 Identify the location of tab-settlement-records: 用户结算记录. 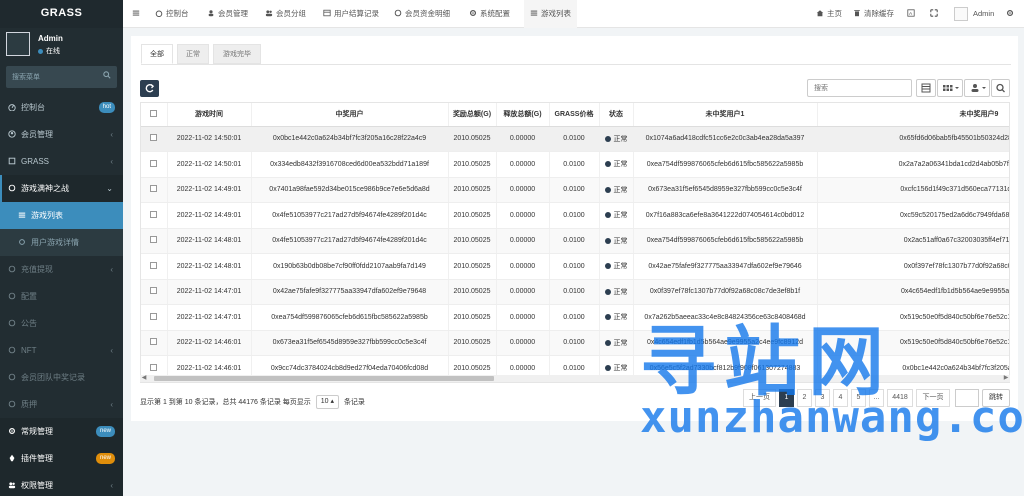
(351, 14).